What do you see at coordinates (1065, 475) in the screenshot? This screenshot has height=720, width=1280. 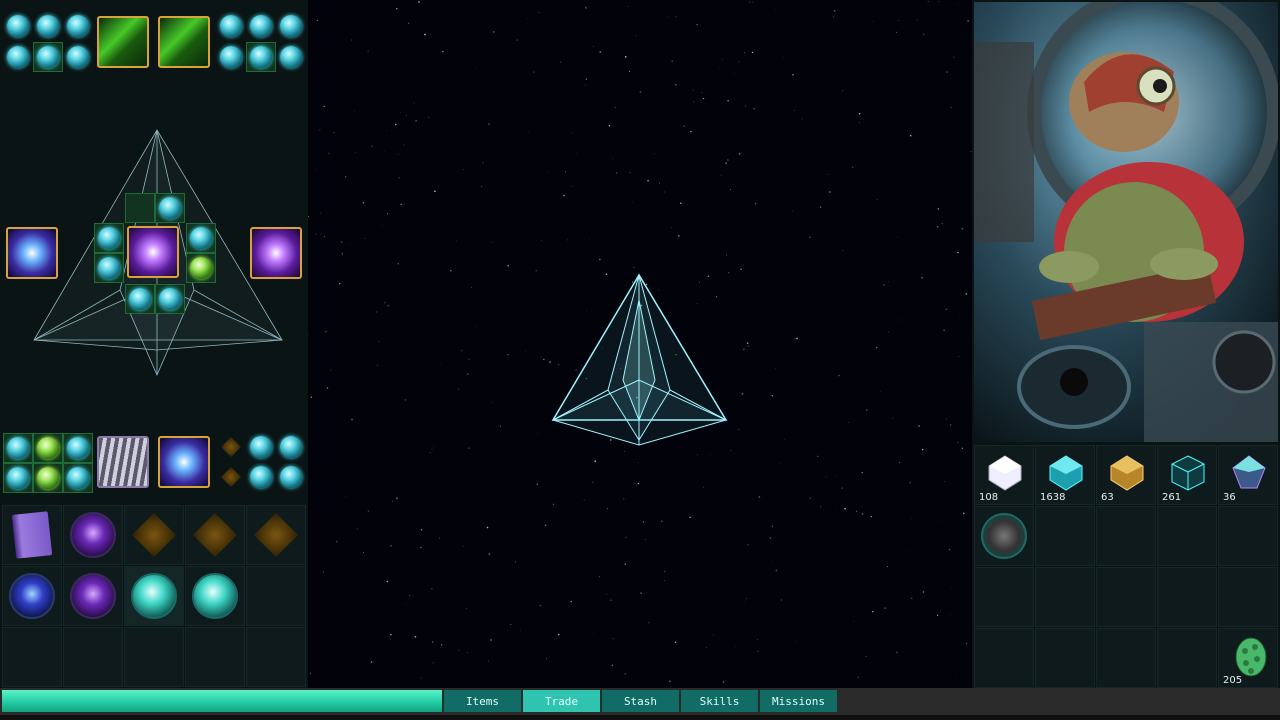 I see `resource-slot: 1638` at bounding box center [1065, 475].